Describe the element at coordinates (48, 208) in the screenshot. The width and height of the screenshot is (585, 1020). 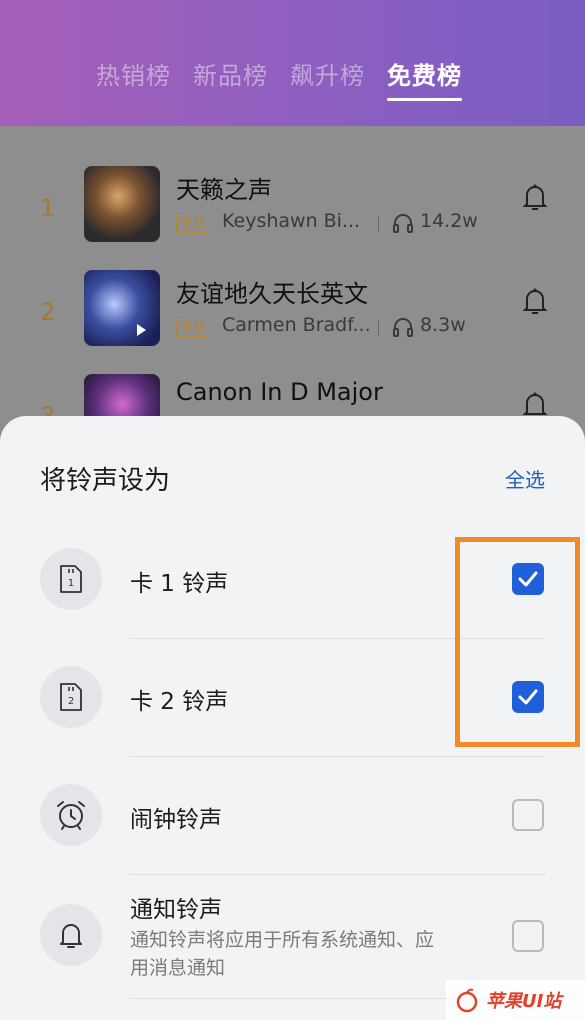
I see `rank-number: 1` at that location.